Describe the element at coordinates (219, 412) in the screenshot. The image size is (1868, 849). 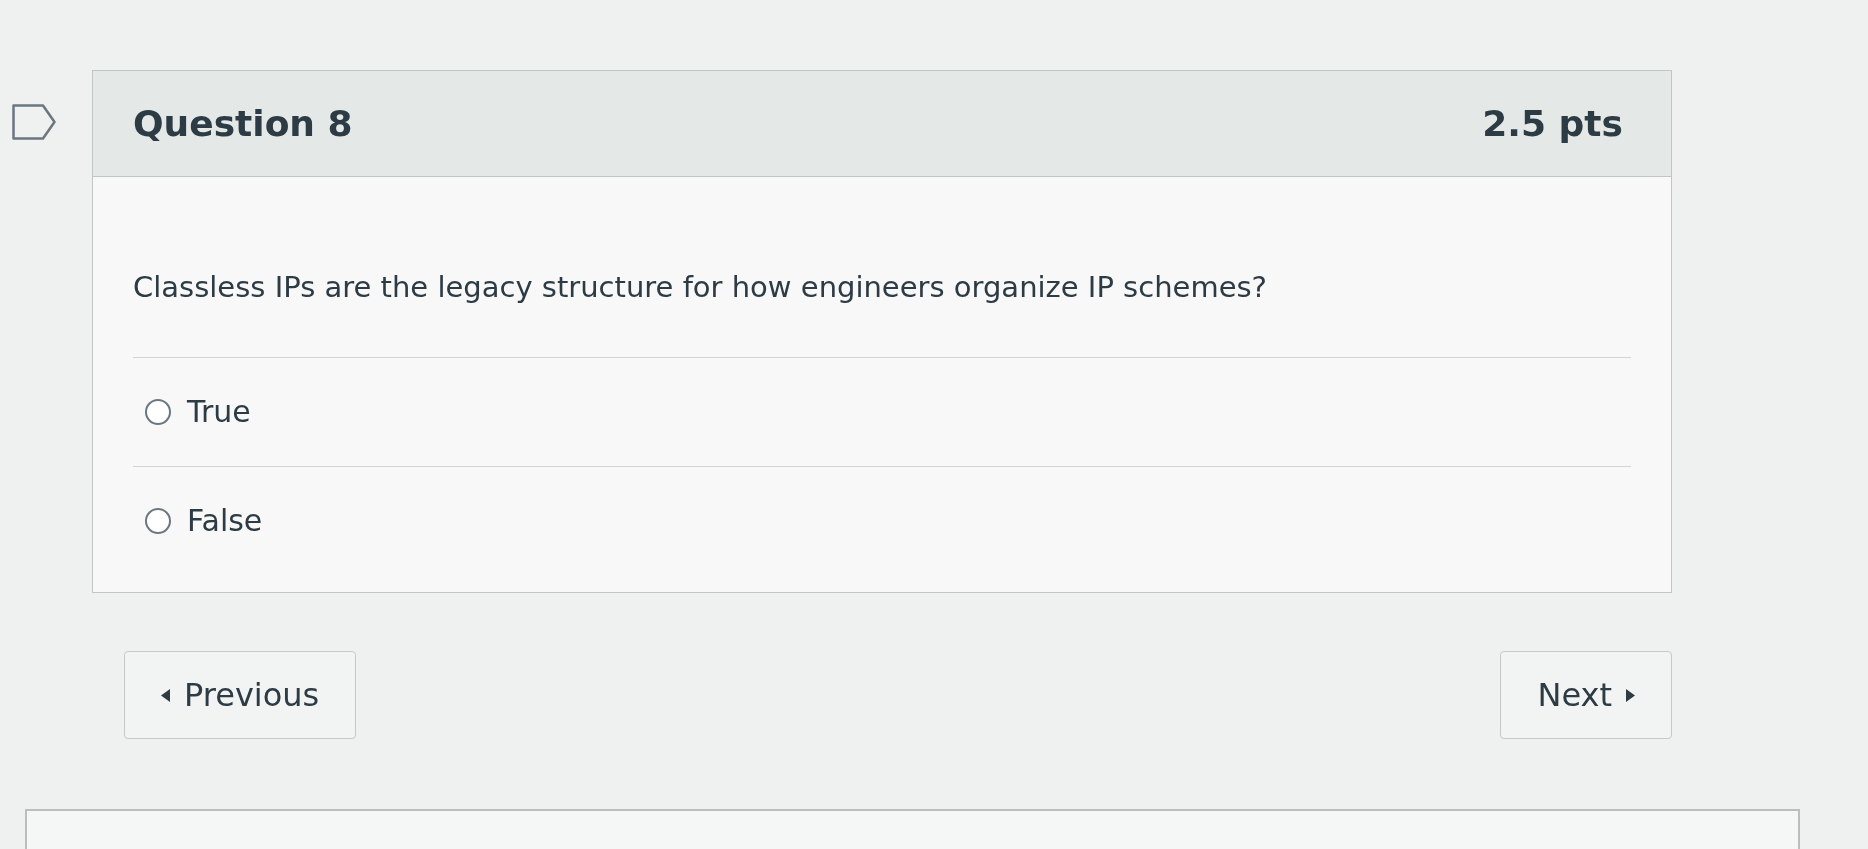
I see `answer-label: True` at that location.